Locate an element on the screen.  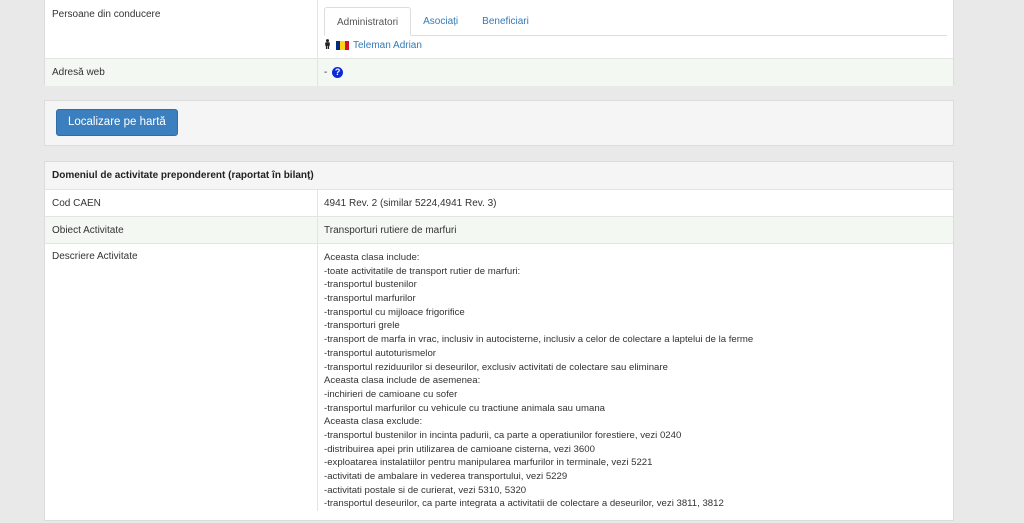
map-panel: Localizare pe hartă is located at coordinates (499, 123).